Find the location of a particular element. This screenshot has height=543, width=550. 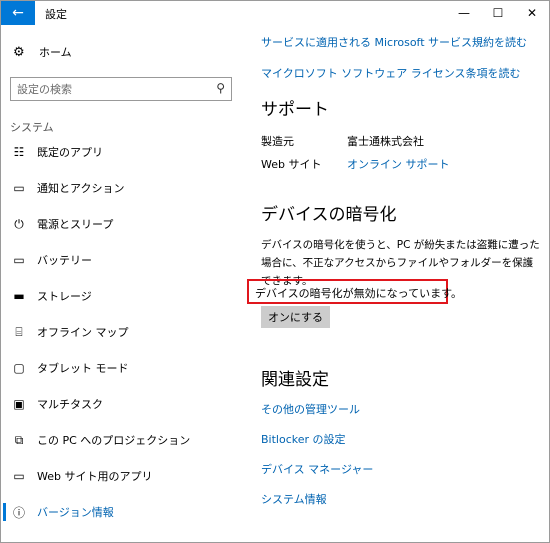

active-indicator is located at coordinates (4, 512).